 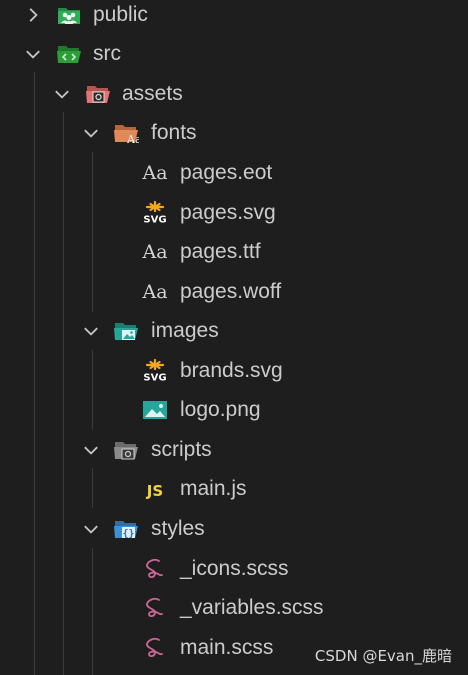 What do you see at coordinates (120, 14) in the screenshot?
I see `tree-item-label: public` at bounding box center [120, 14].